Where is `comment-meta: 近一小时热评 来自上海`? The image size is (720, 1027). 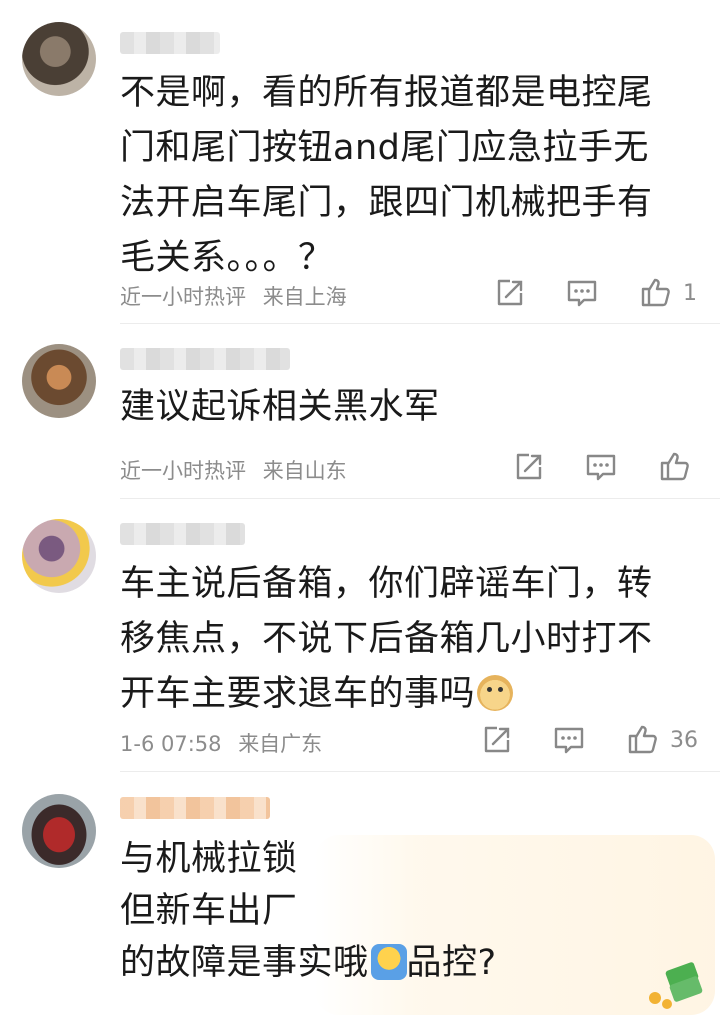
comment-meta: 近一小时热评 来自上海 is located at coordinates (233, 296).